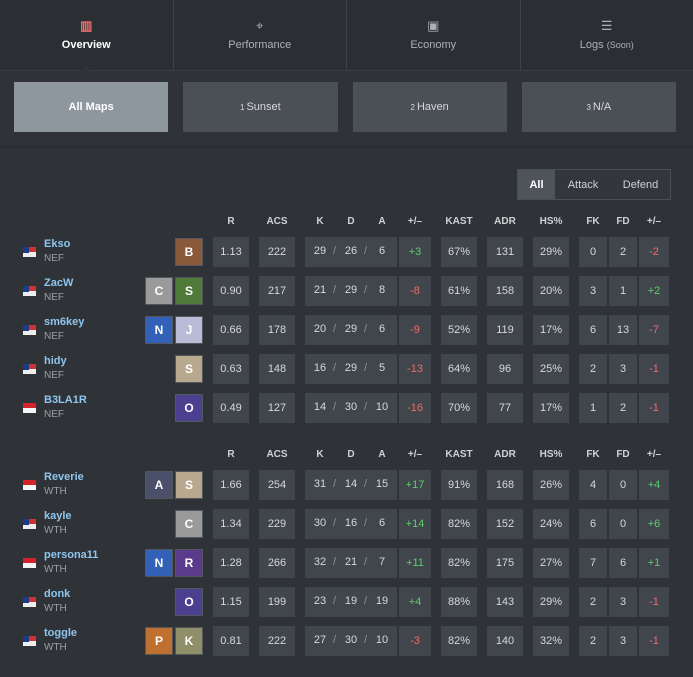  Describe the element at coordinates (57, 244) in the screenshot. I see `player-name-link: Ekso` at that location.